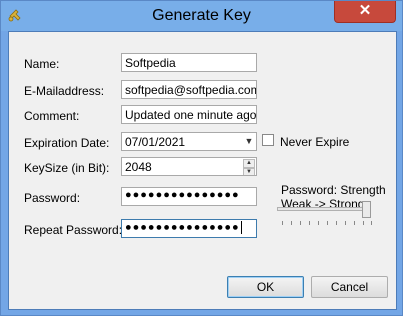 The width and height of the screenshot is (403, 316). Describe the element at coordinates (201, 16) in the screenshot. I see `title-bar: Generate Key ✕` at that location.